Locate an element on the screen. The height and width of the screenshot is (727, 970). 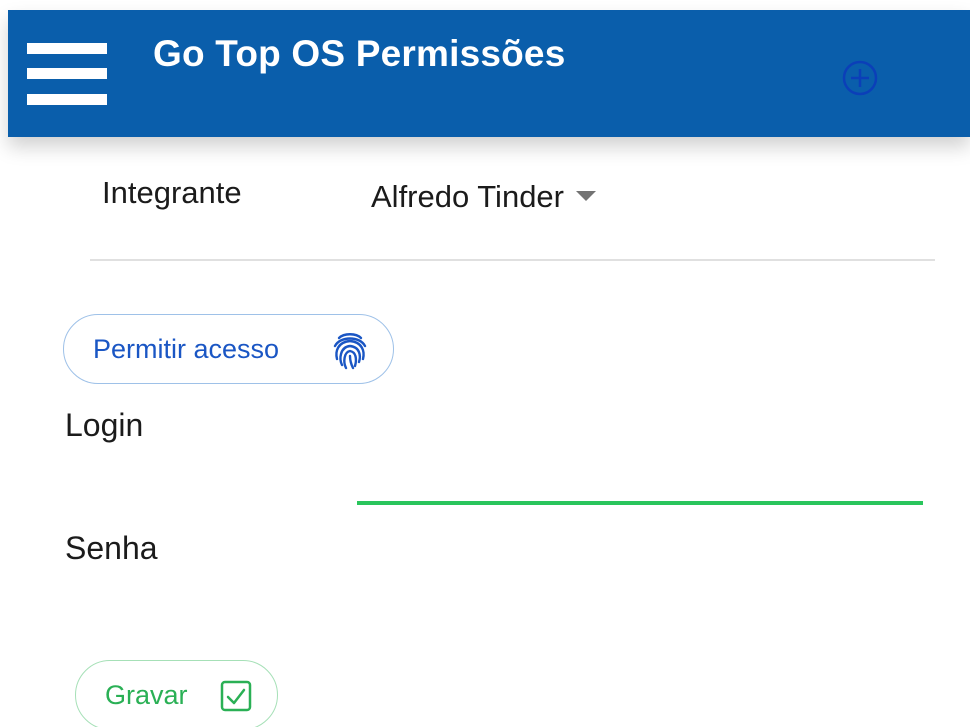
hamburger-menu-icon is located at coordinates (67, 74).